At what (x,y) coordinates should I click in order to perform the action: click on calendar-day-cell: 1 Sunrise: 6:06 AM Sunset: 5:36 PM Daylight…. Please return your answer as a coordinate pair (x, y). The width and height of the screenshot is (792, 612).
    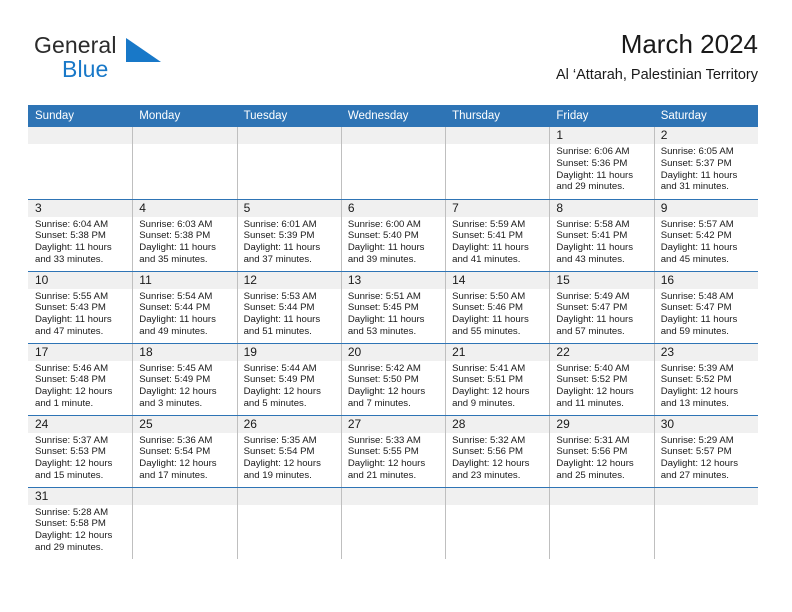
    Looking at the image, I should click on (601, 163).